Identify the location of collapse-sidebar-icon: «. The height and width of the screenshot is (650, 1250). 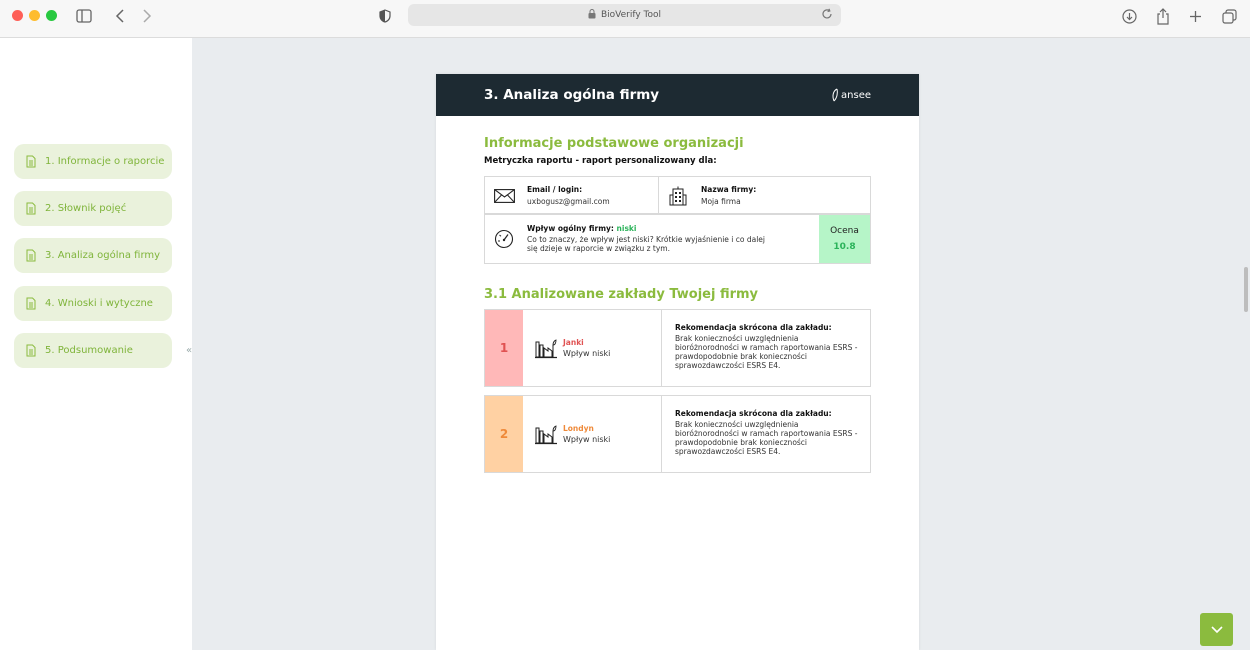
(189, 350).